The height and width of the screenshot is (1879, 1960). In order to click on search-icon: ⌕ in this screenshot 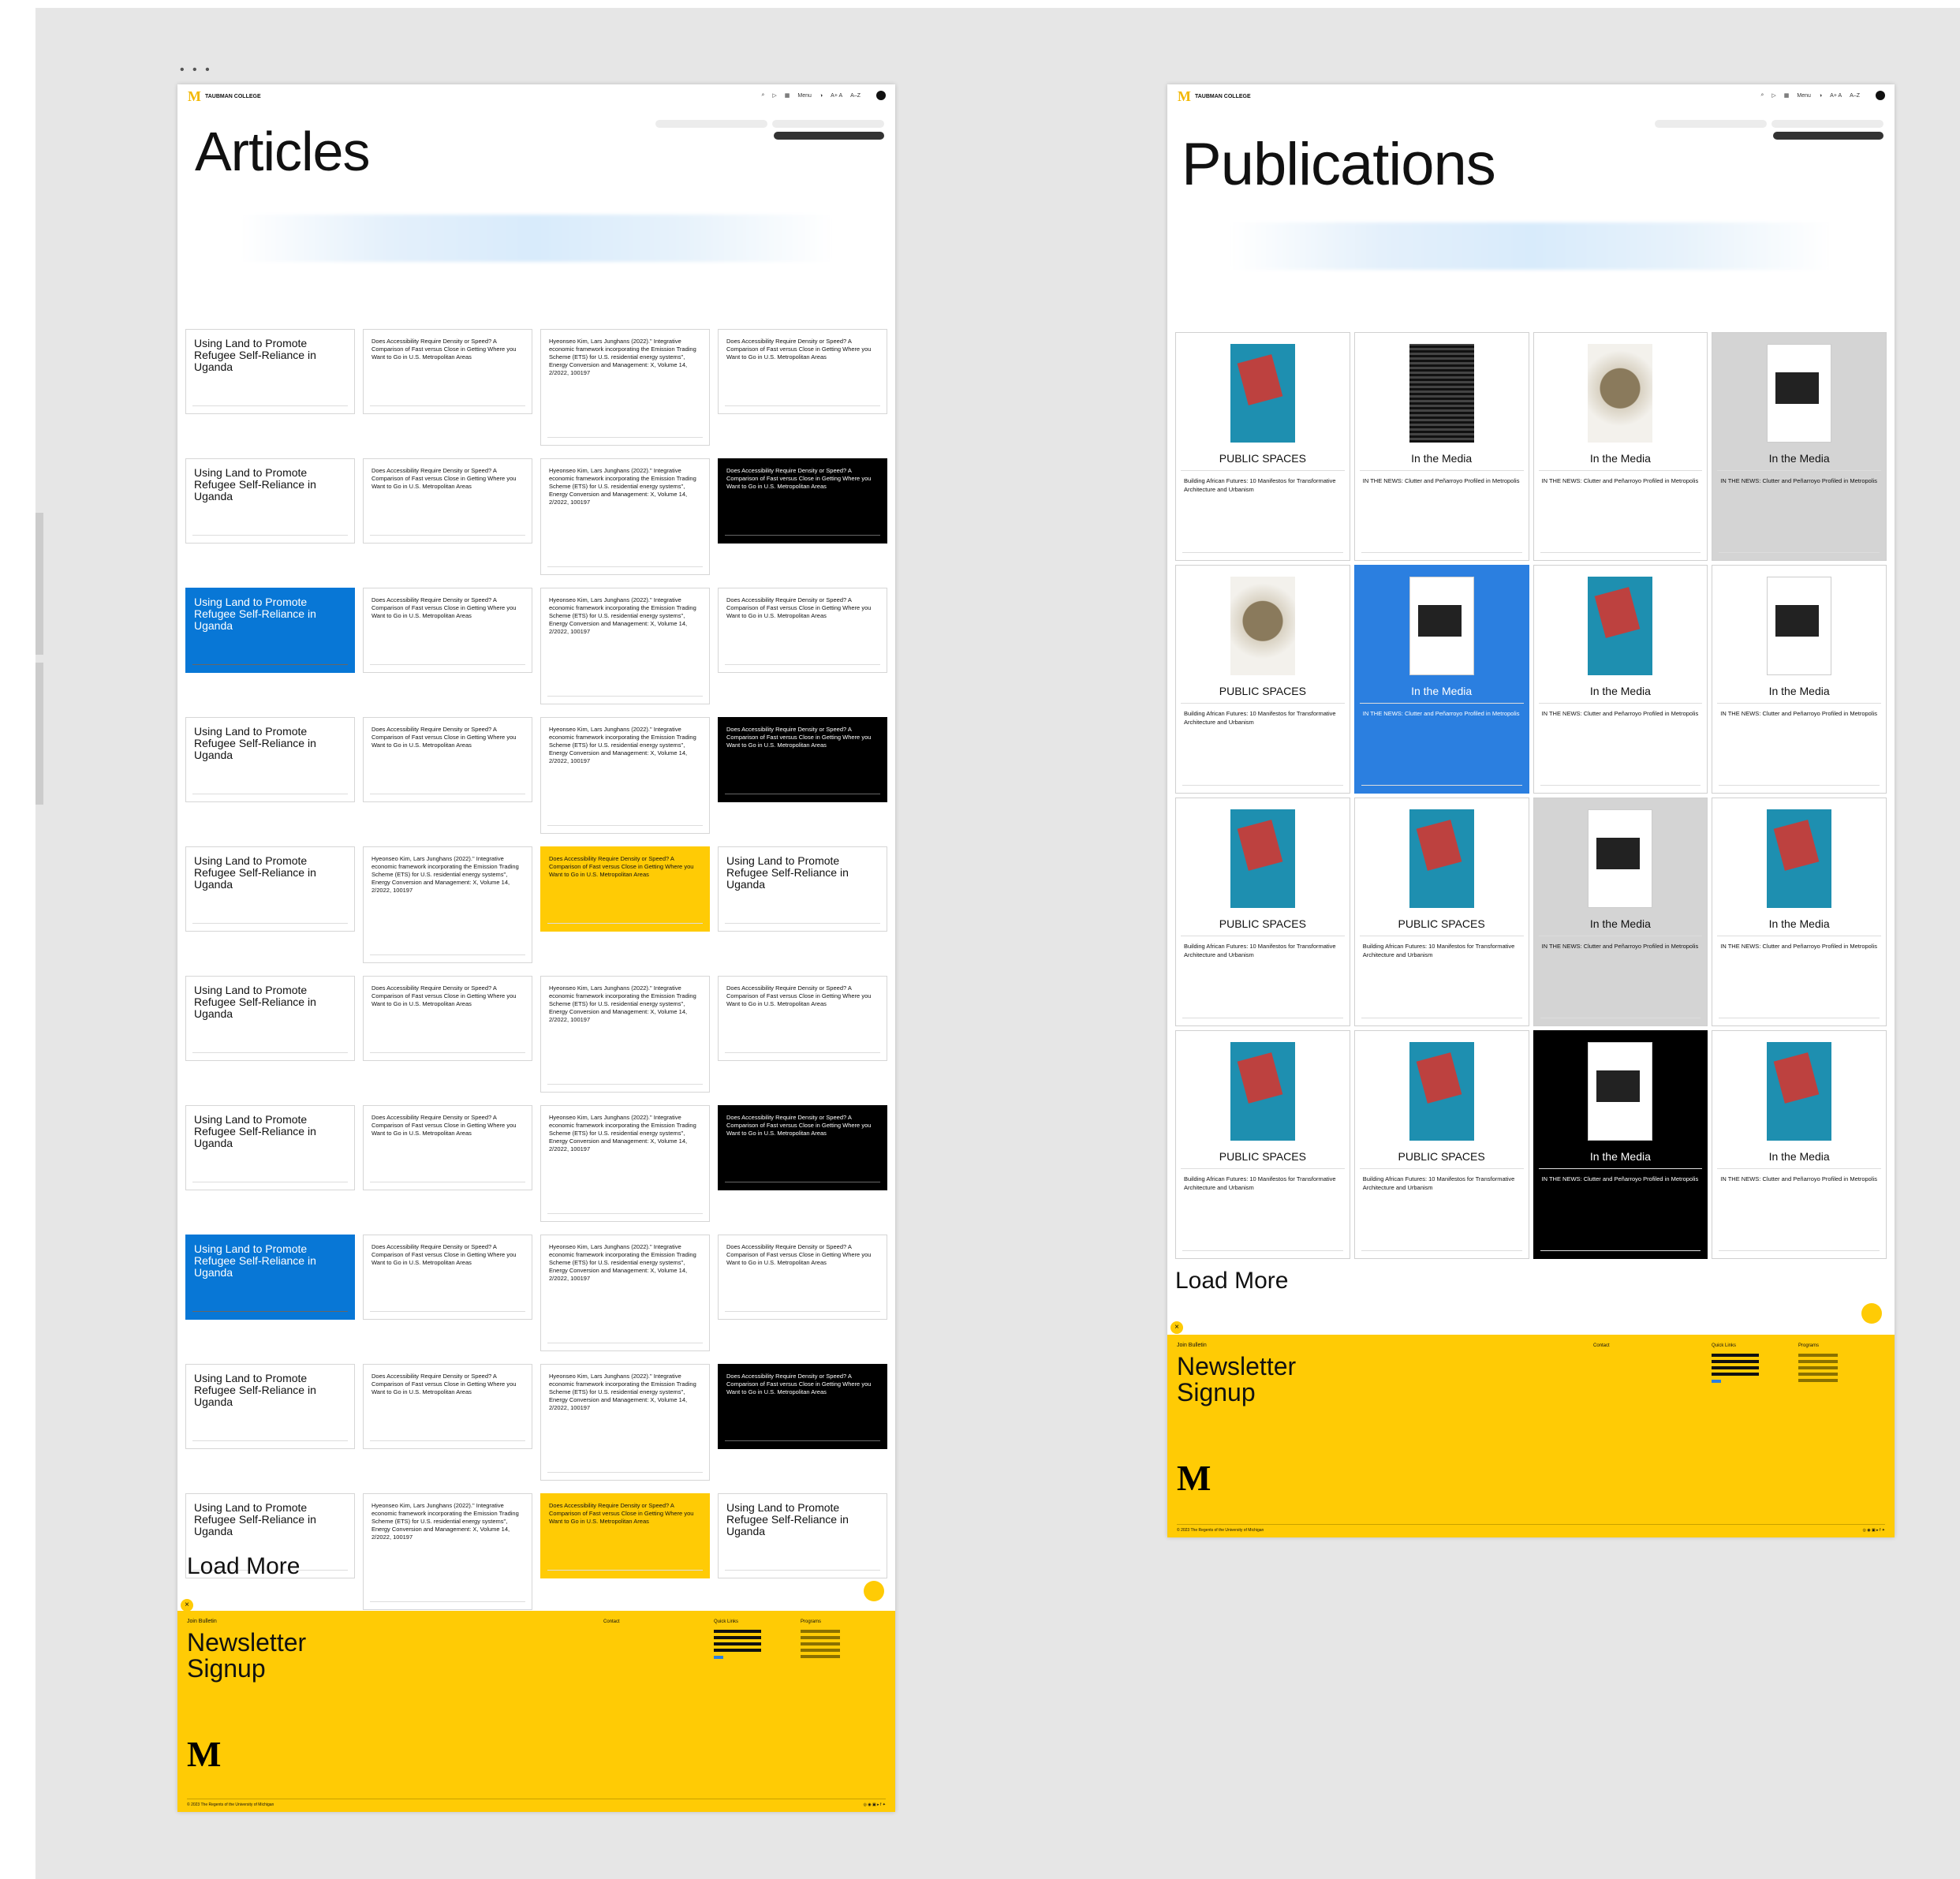, I will do `click(1762, 95)`.